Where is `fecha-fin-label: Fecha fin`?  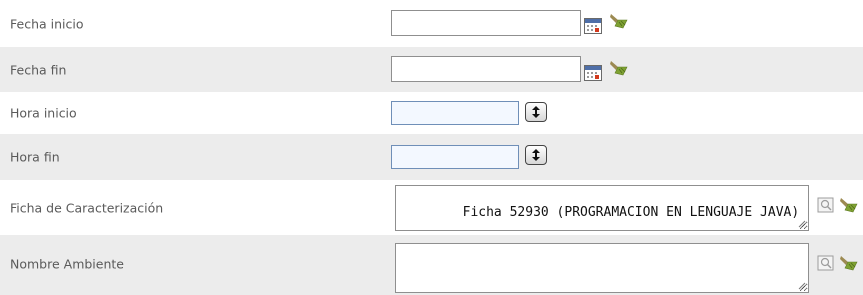 fecha-fin-label: Fecha fin is located at coordinates (38, 69).